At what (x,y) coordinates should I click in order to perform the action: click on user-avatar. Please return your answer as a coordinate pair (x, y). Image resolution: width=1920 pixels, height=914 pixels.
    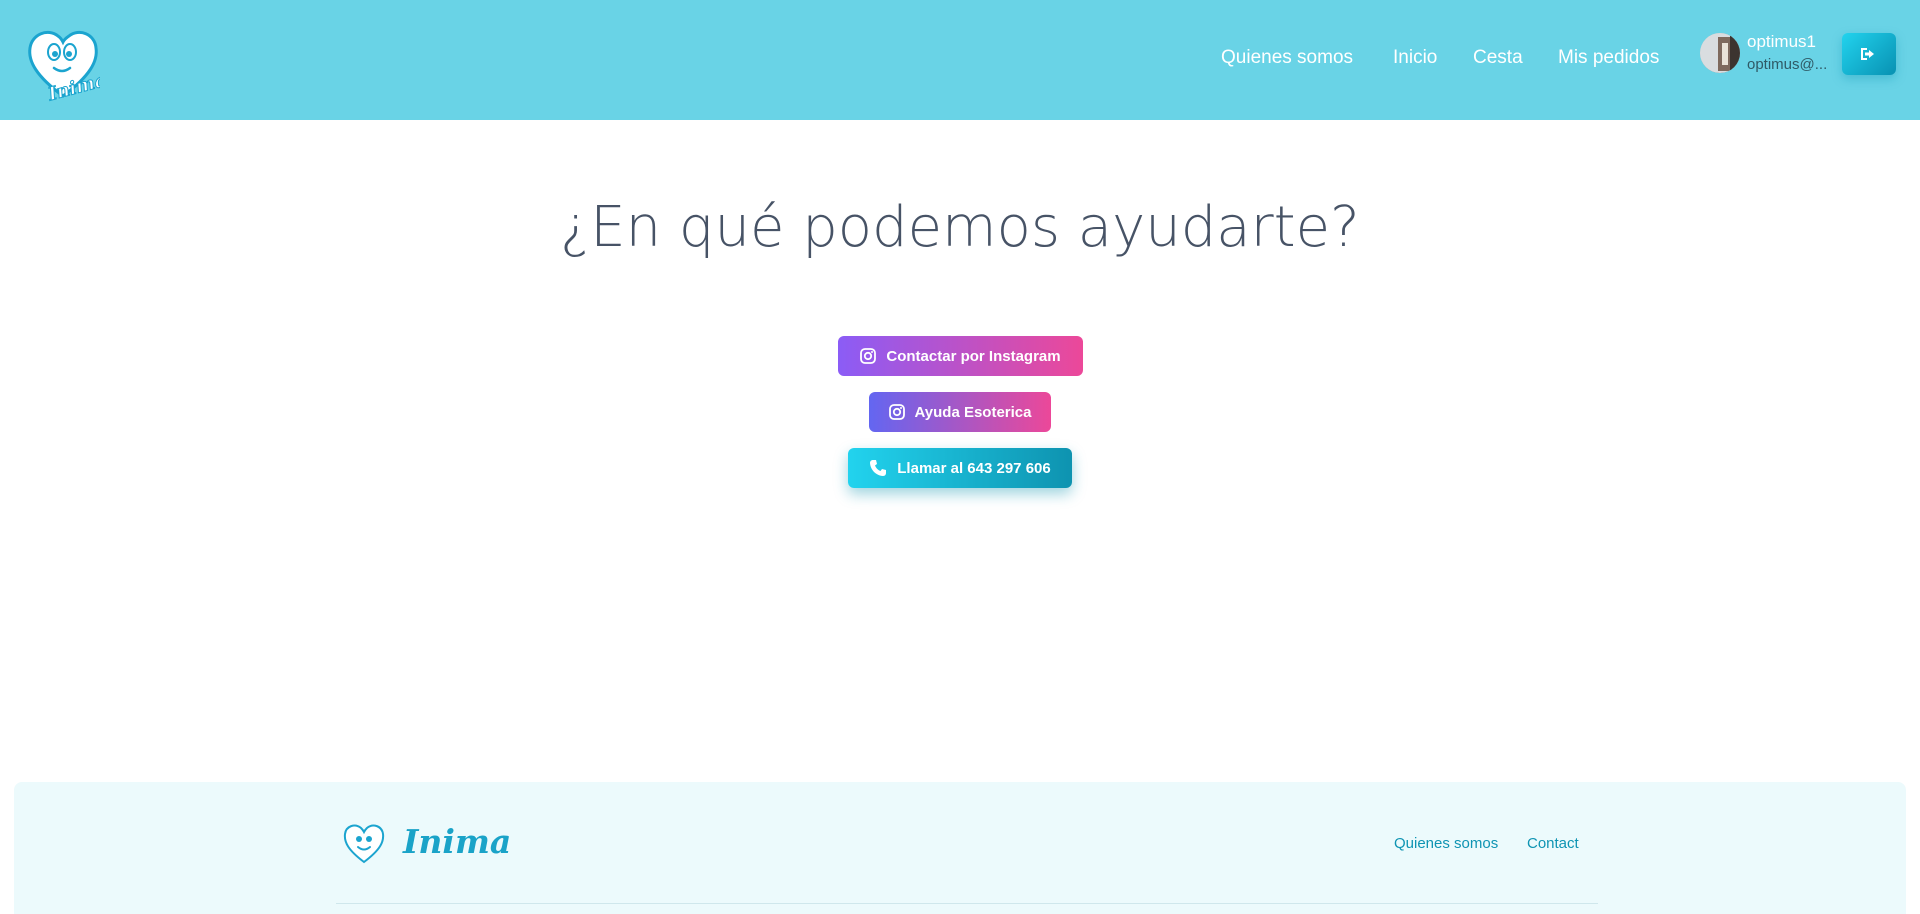
    Looking at the image, I should click on (1720, 53).